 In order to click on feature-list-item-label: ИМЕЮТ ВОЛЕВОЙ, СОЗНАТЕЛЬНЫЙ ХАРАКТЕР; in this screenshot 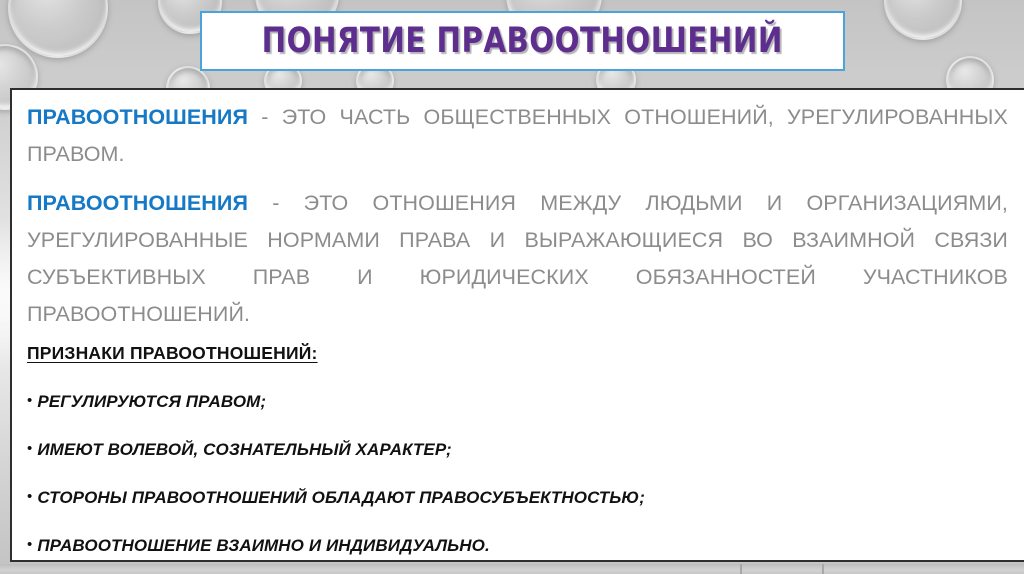, I will do `click(244, 449)`.